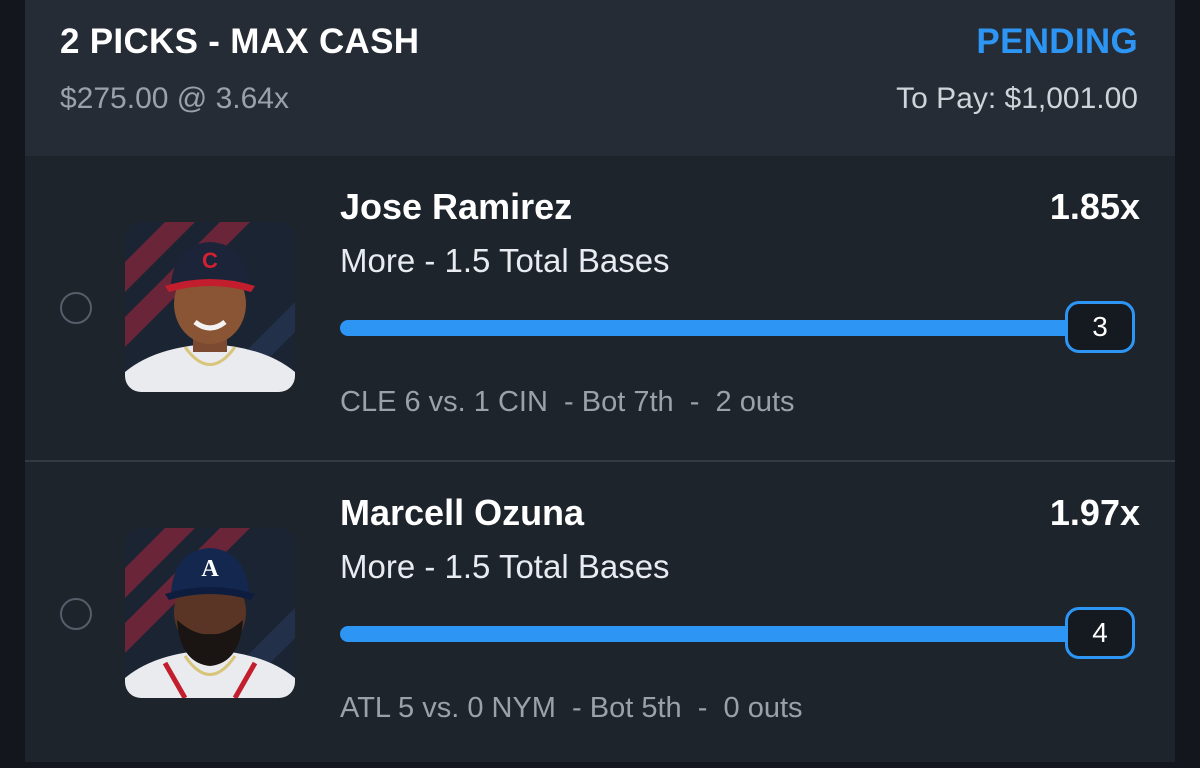  Describe the element at coordinates (210, 307) in the screenshot. I see `player-avatar: C` at that location.